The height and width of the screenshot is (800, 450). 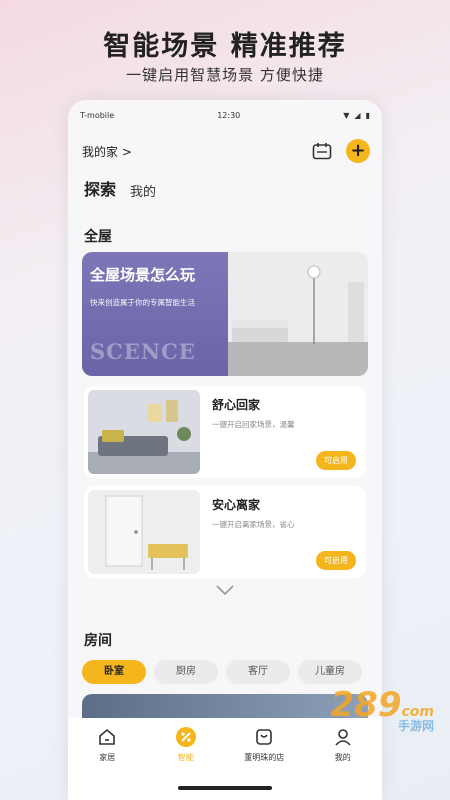 What do you see at coordinates (253, 524) in the screenshot?
I see `scene-desc-leave: 一键开启离家场景，省心` at bounding box center [253, 524].